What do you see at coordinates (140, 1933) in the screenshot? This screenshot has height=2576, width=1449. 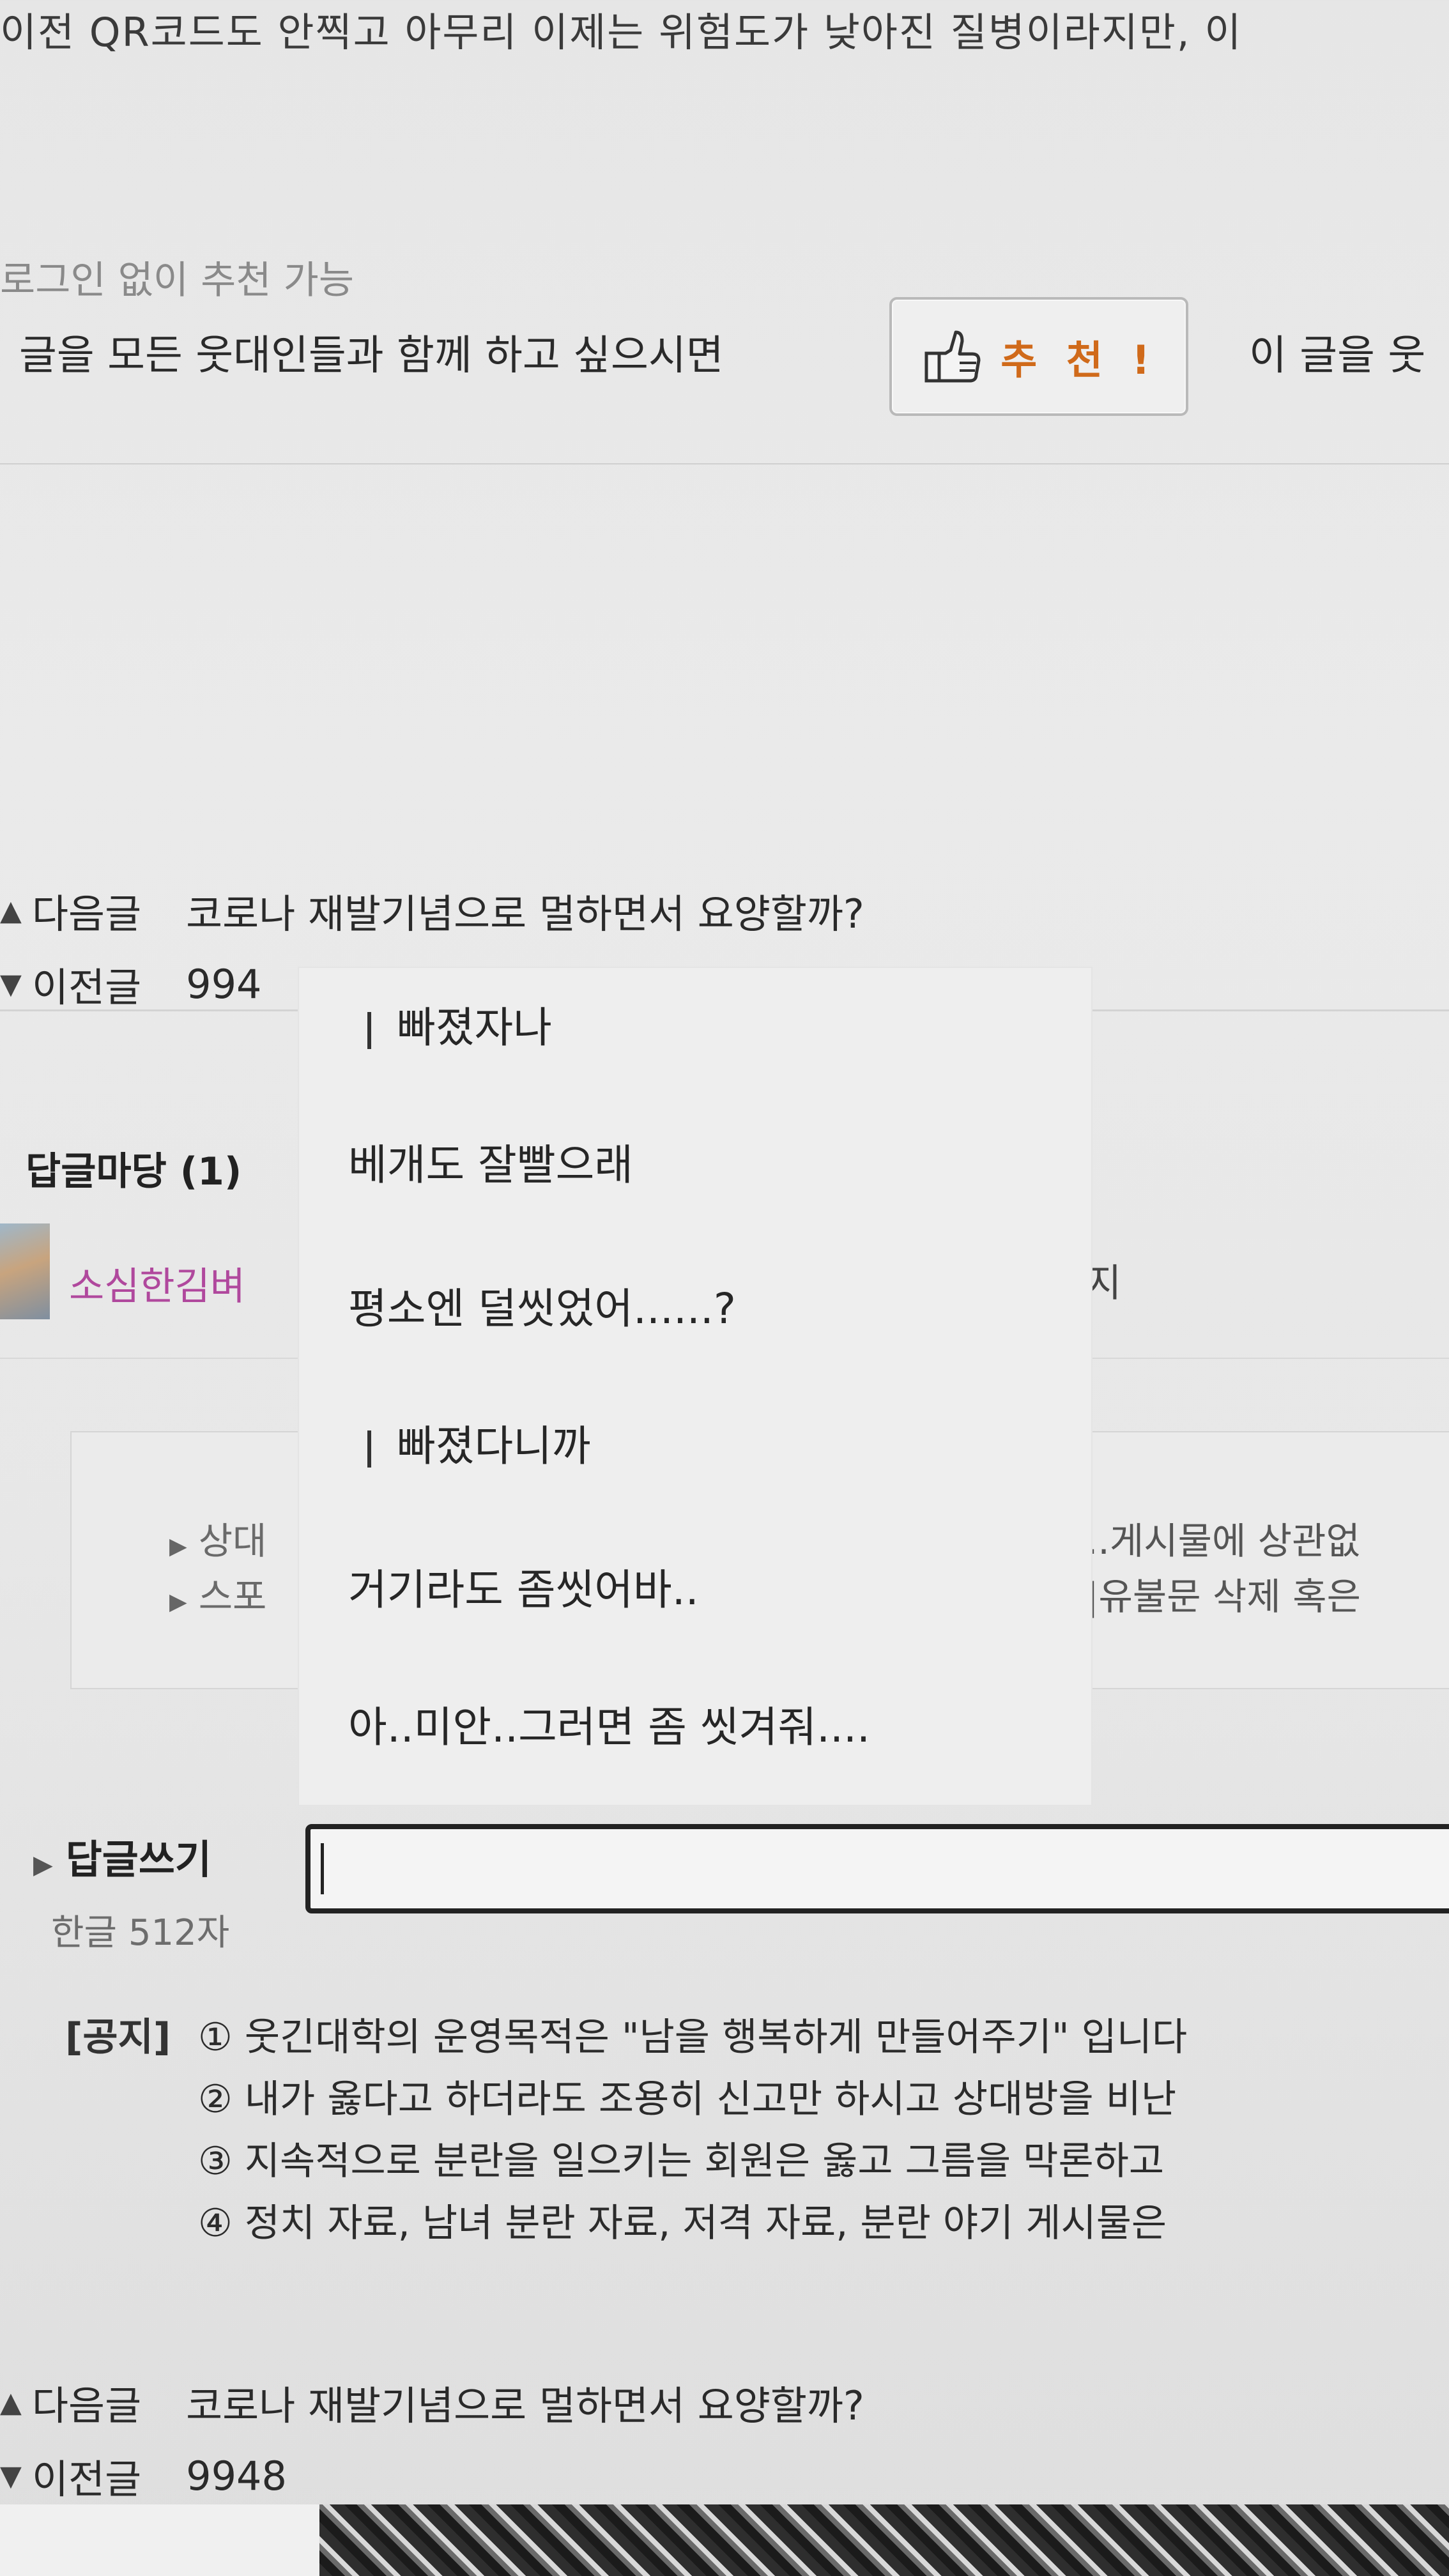 I see `char-limit: 한글 512자` at bounding box center [140, 1933].